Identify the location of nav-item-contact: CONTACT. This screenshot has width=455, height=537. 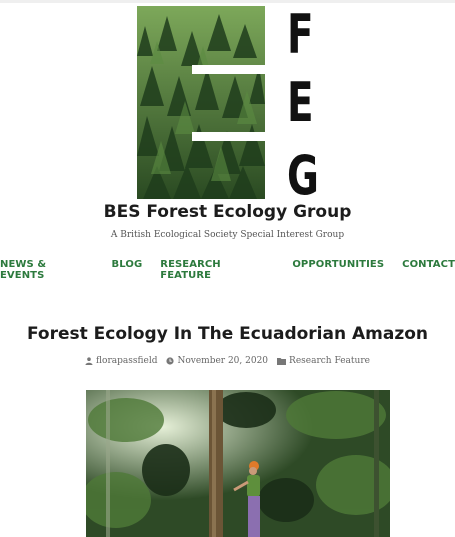
(428, 270).